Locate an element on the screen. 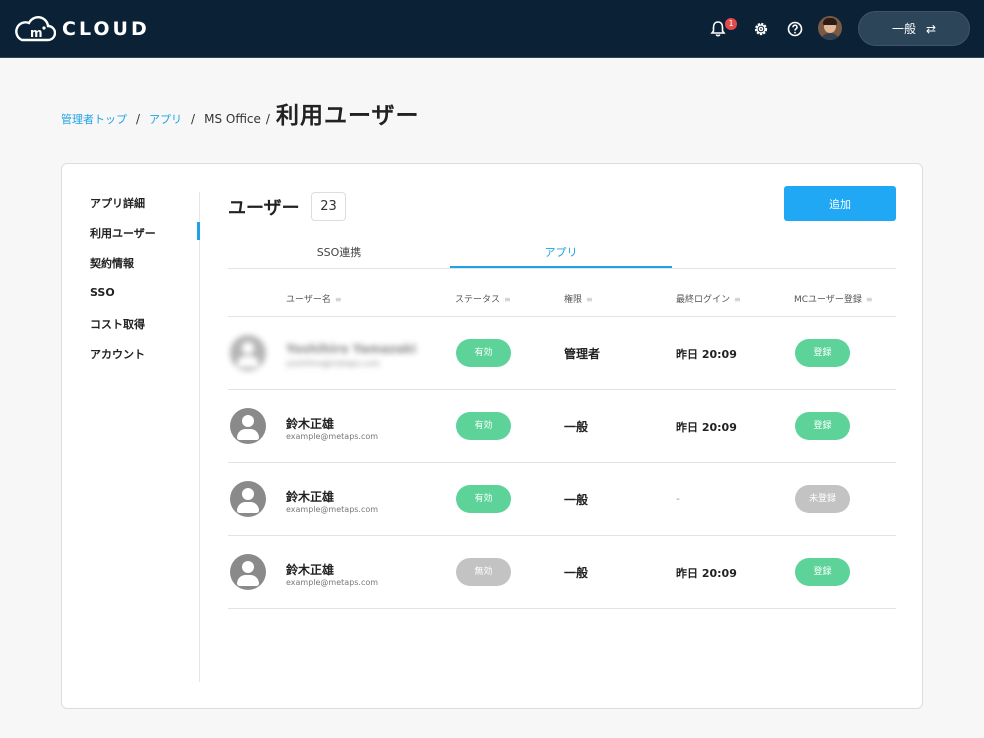  column-header-role: 権限 ≡ is located at coordinates (578, 298).